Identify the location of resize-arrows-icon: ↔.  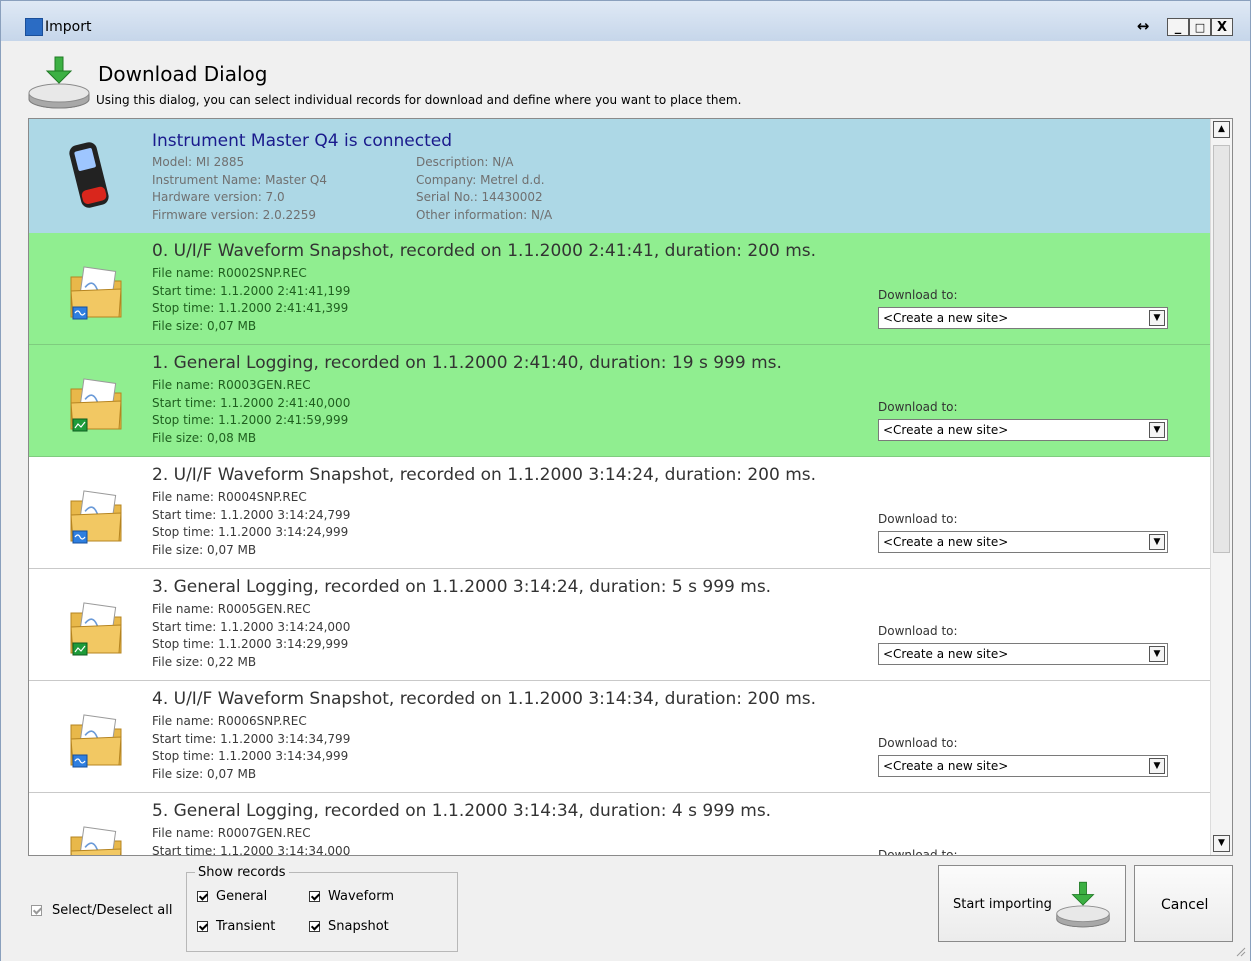
(1143, 27).